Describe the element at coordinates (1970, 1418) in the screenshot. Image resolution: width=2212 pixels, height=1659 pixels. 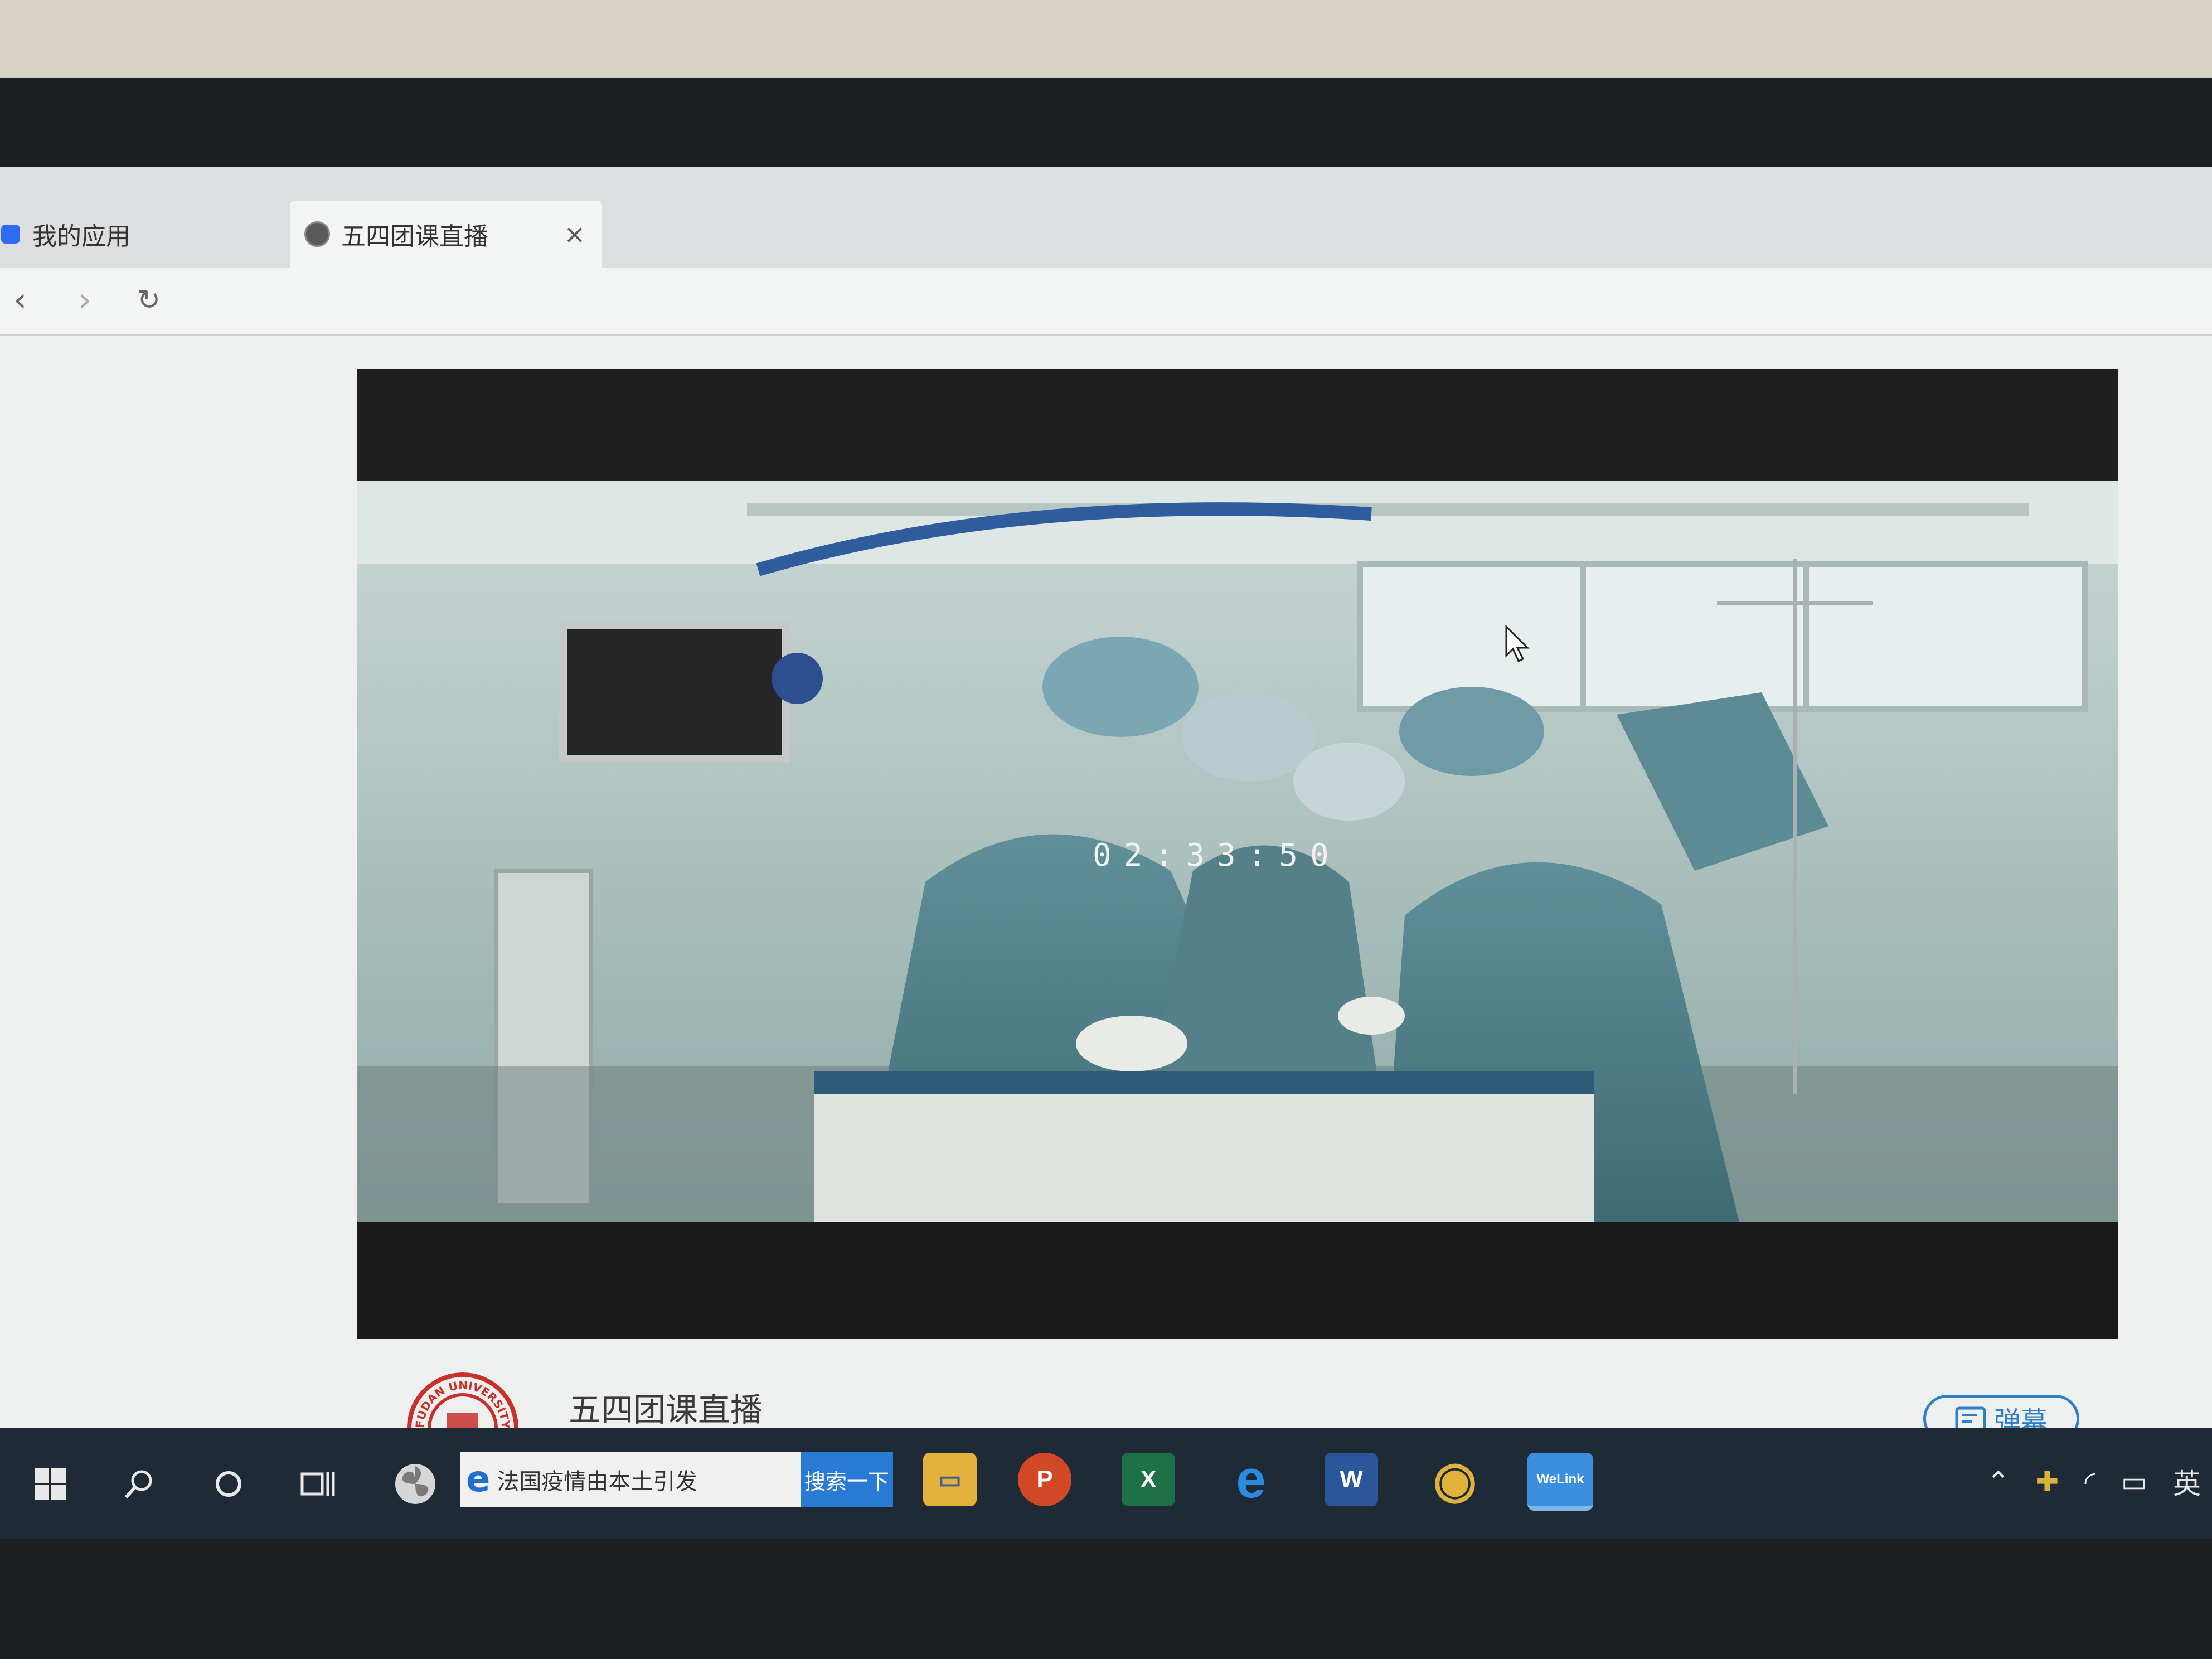
I see `danmaku-icon` at that location.